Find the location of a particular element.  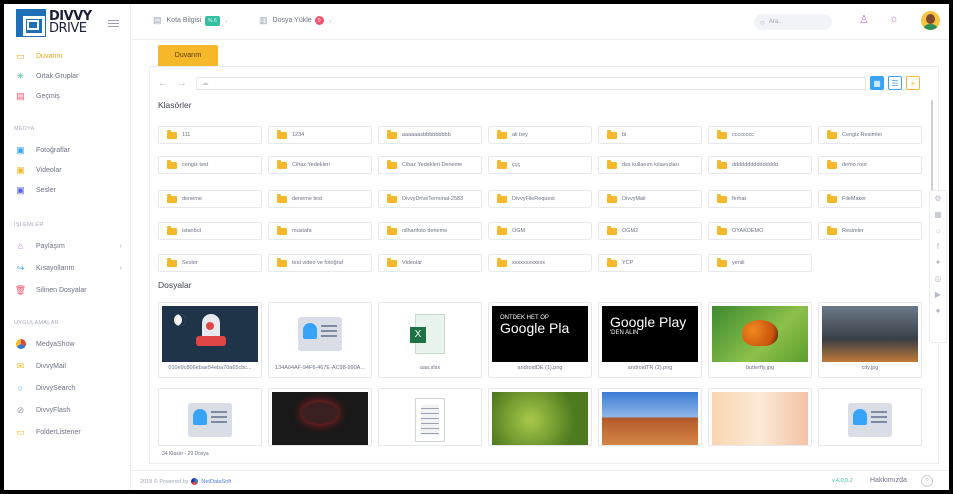

sidebar-item-divvymail: ✉ DivvyMail is located at coordinates (67, 366).